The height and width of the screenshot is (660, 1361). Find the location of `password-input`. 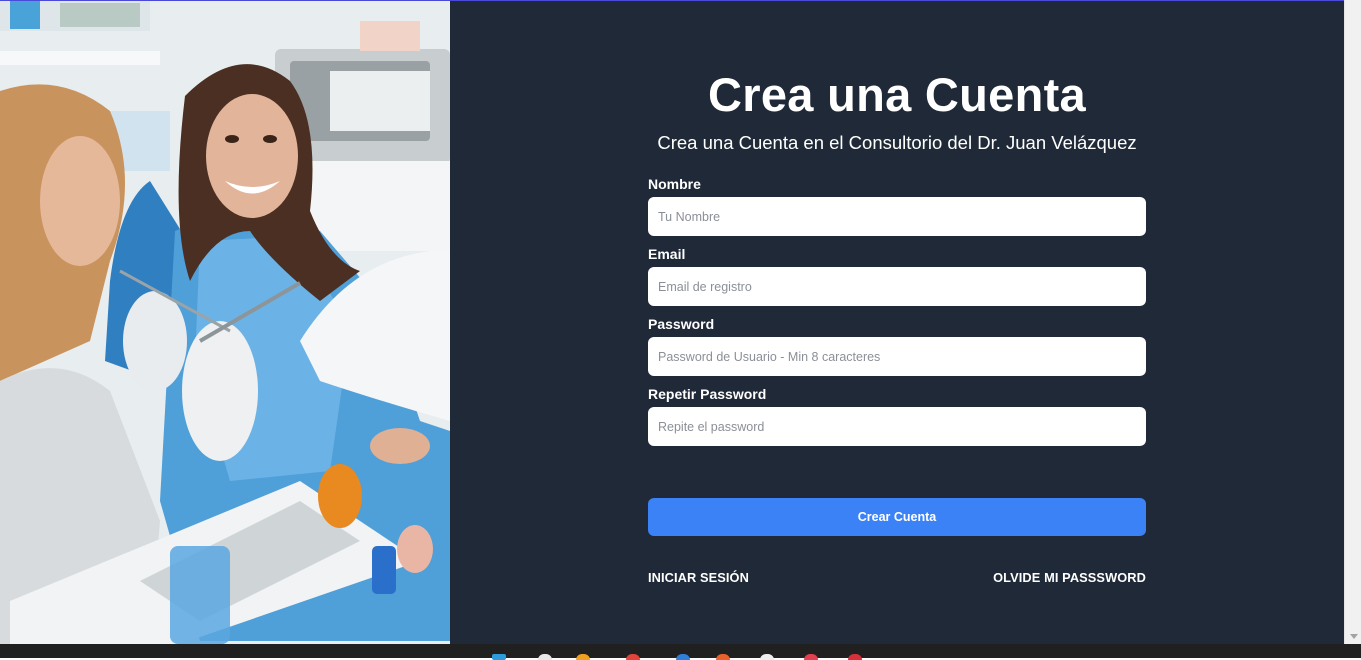

password-input is located at coordinates (897, 356).